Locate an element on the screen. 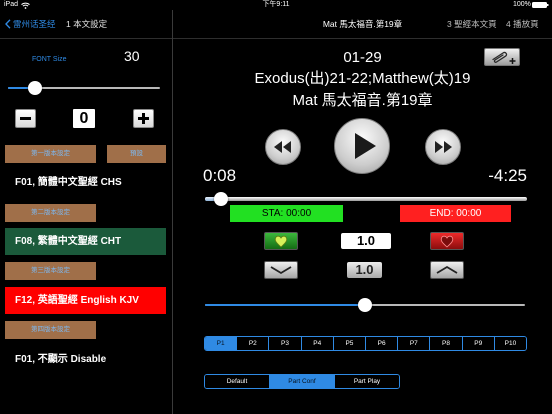 The image size is (552, 414). part-segment-4: P4 is located at coordinates (316, 343).